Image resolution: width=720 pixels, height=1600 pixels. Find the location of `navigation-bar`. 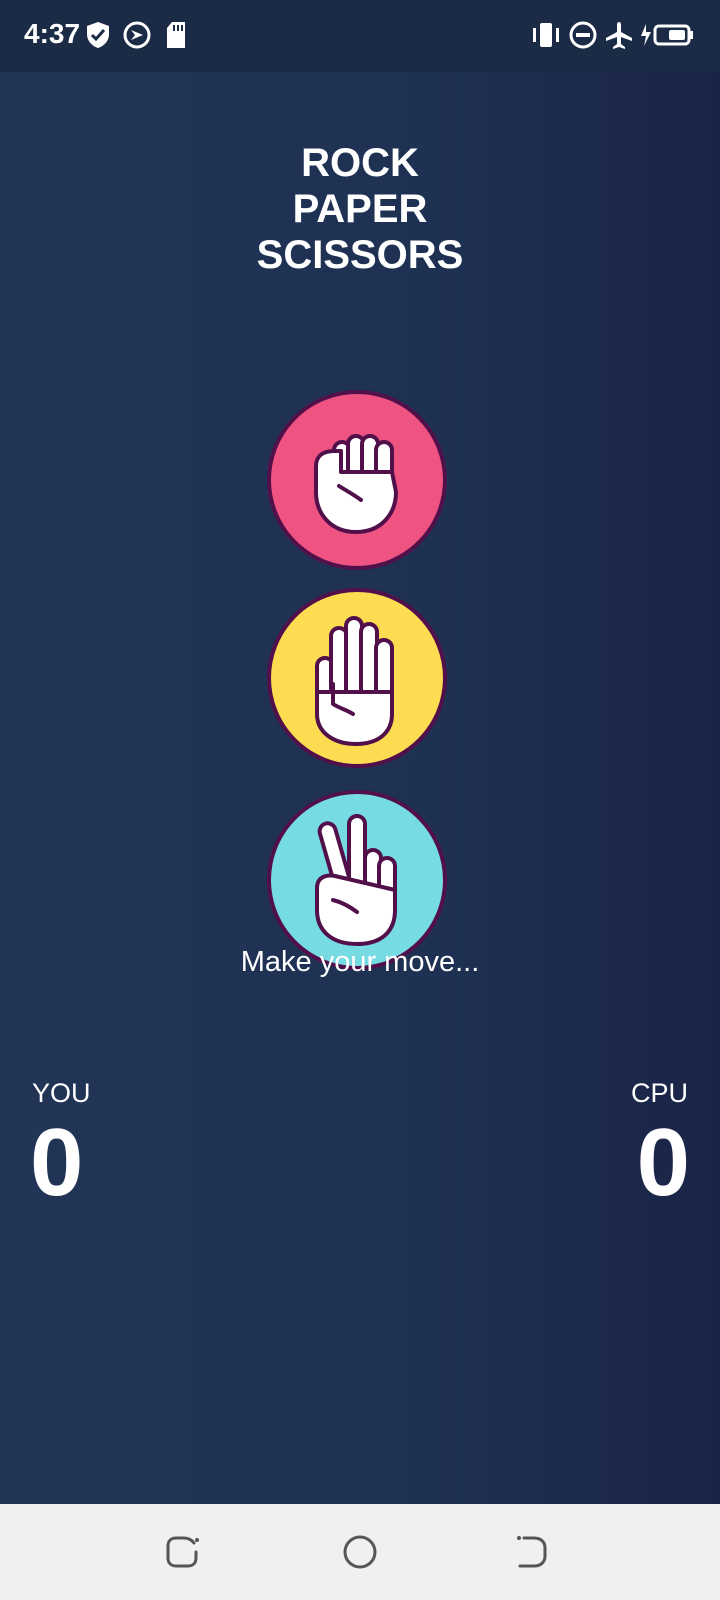

navigation-bar is located at coordinates (360, 1552).